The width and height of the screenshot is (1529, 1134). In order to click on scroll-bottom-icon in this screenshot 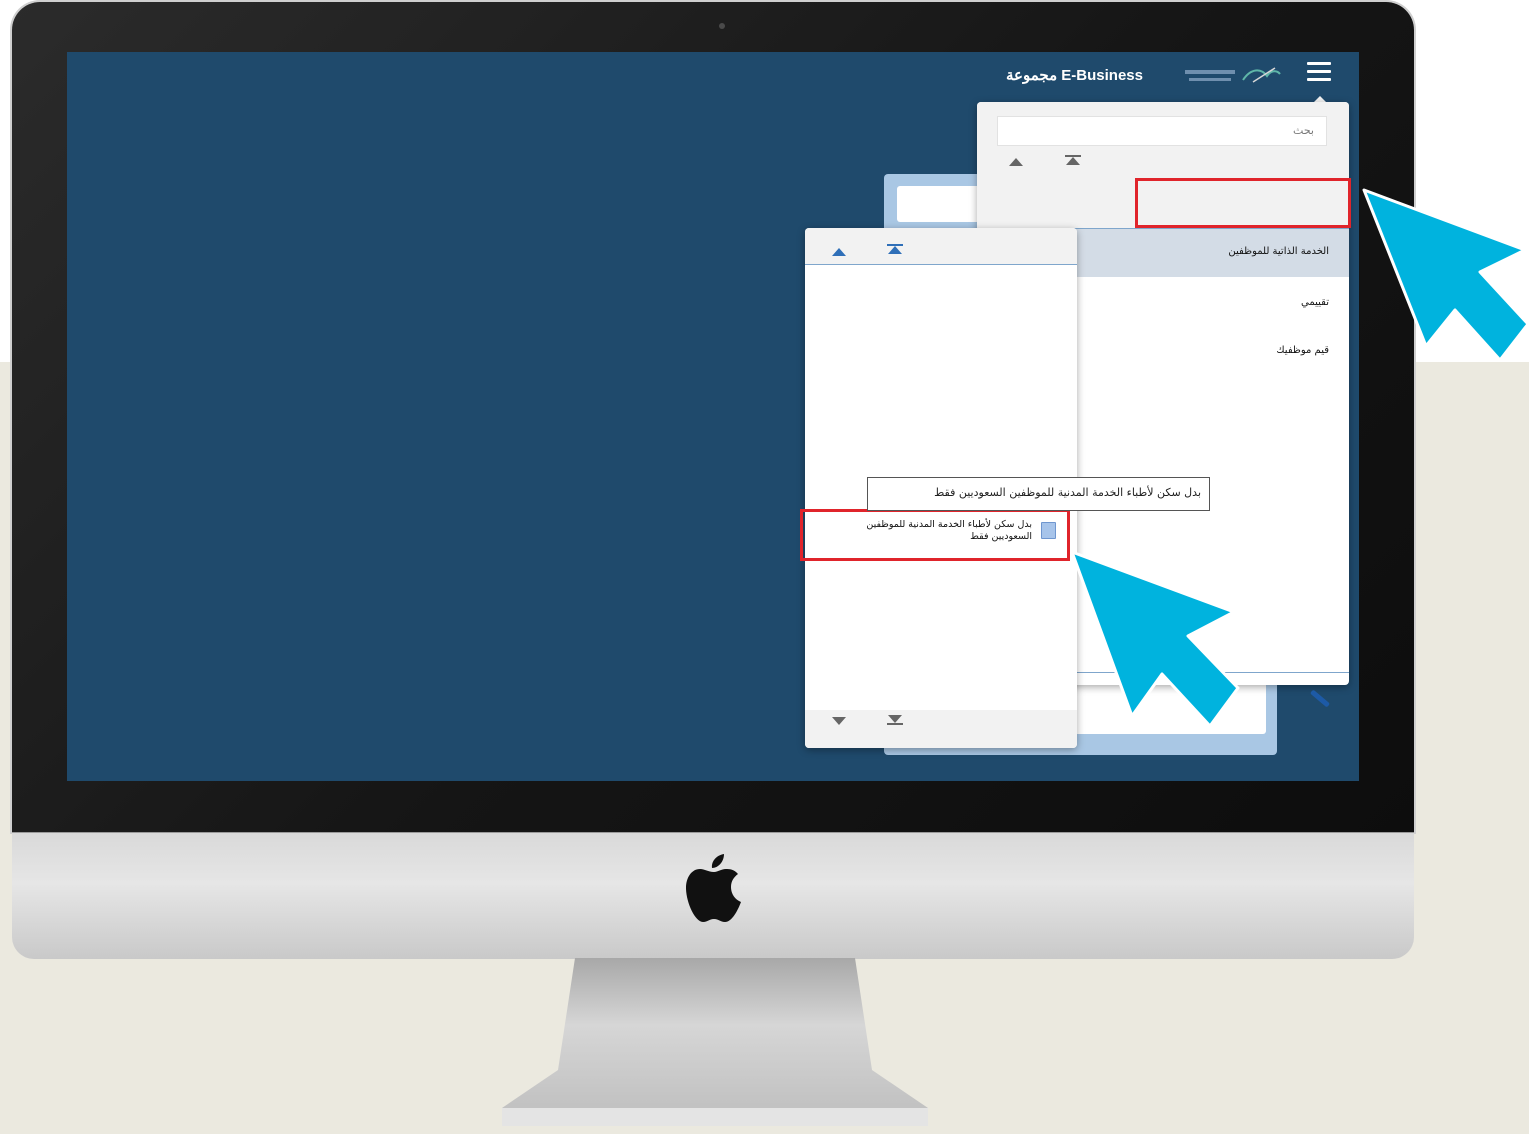, I will do `click(895, 721)`.